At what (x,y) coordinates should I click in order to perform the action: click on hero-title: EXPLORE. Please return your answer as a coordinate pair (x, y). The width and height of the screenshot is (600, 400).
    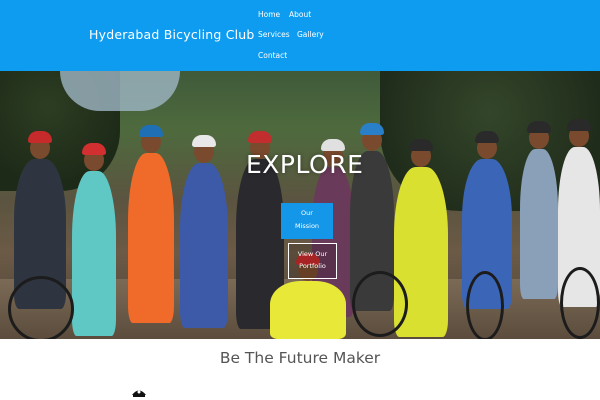
    Looking at the image, I should click on (305, 164).